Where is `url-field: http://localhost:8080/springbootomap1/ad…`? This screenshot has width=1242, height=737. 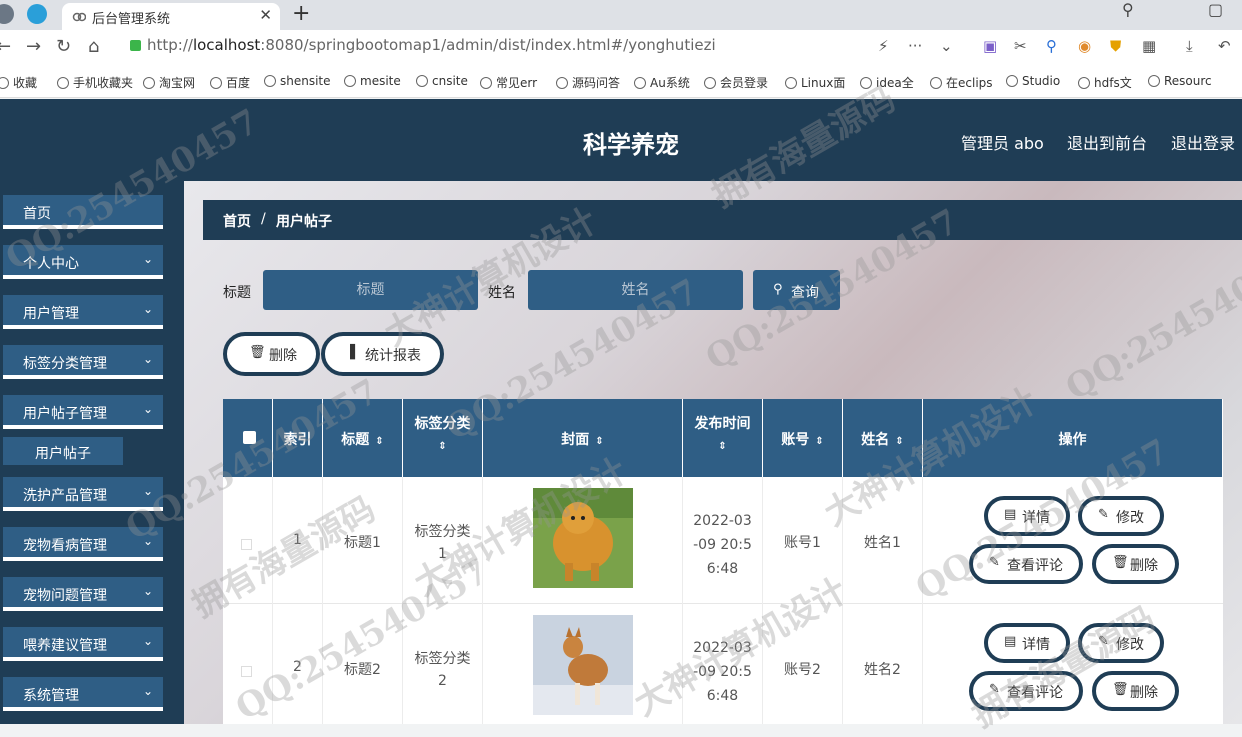 url-field: http://localhost:8080/springbootomap1/ad… is located at coordinates (423, 45).